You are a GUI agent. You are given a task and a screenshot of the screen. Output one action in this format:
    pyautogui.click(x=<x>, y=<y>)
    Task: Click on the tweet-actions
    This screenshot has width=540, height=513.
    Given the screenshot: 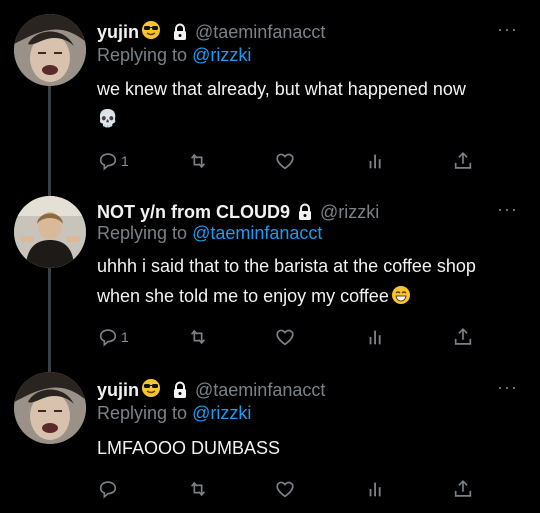 What is the action you would take?
    pyautogui.click(x=287, y=489)
    